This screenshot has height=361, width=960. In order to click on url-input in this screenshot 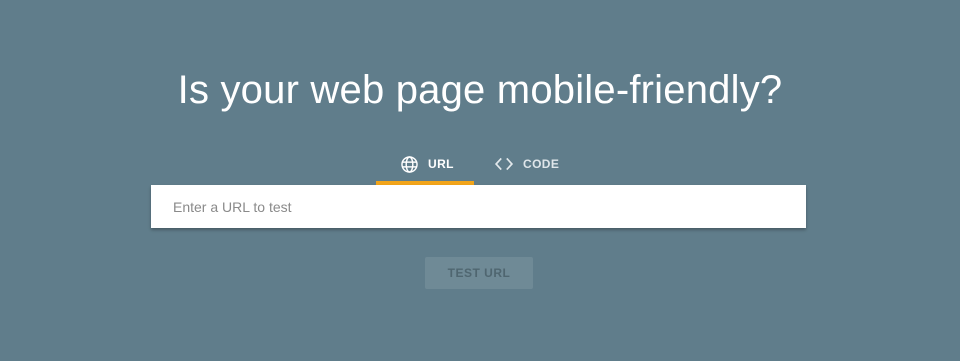, I will do `click(478, 206)`.